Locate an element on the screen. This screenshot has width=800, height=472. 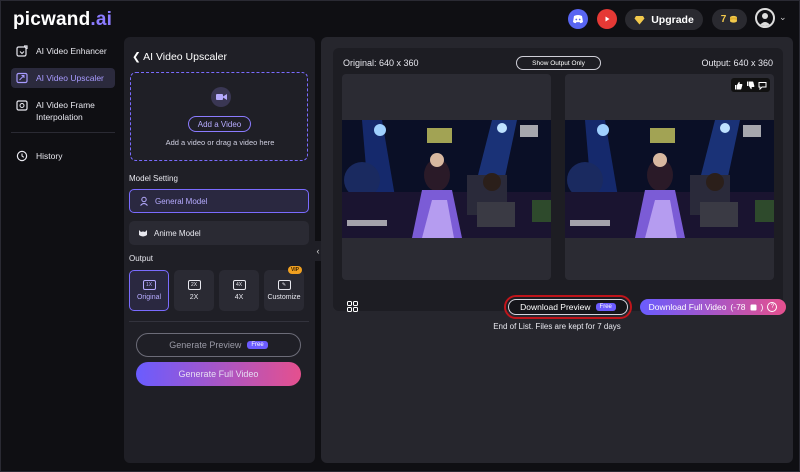
panel-title-text: AI Video Upscaler is located at coordinates (185, 57).